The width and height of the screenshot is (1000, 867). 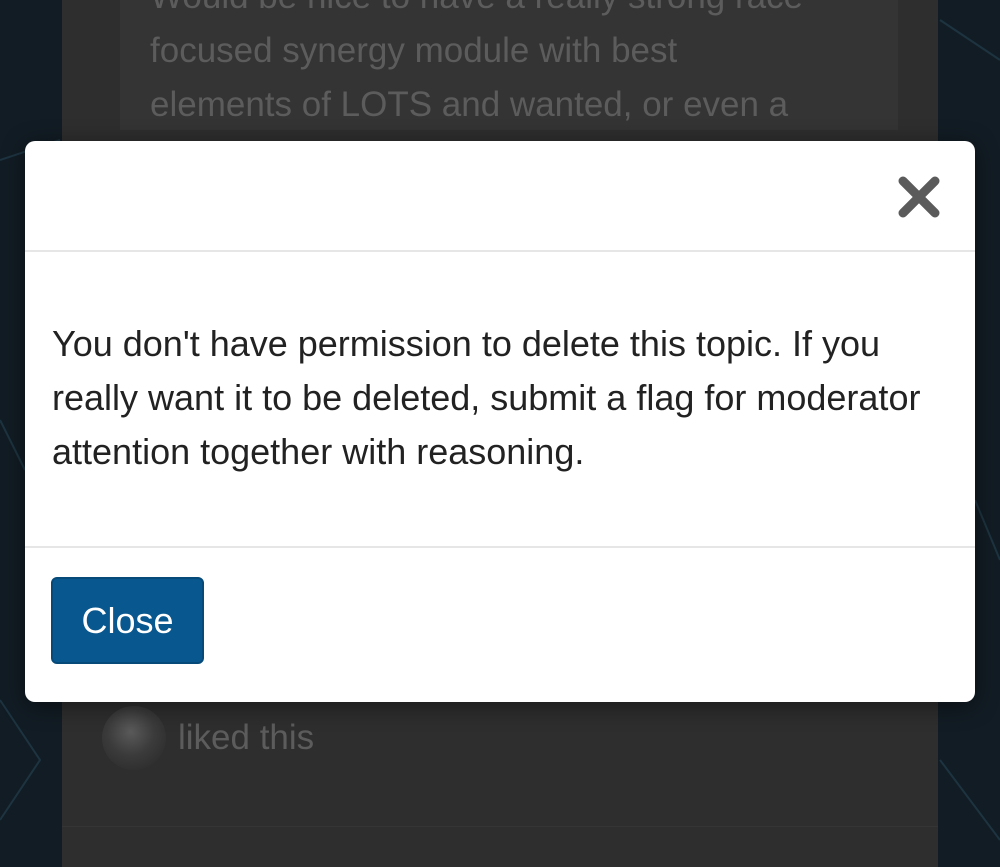 I want to click on liked-label: liked this, so click(x=246, y=737).